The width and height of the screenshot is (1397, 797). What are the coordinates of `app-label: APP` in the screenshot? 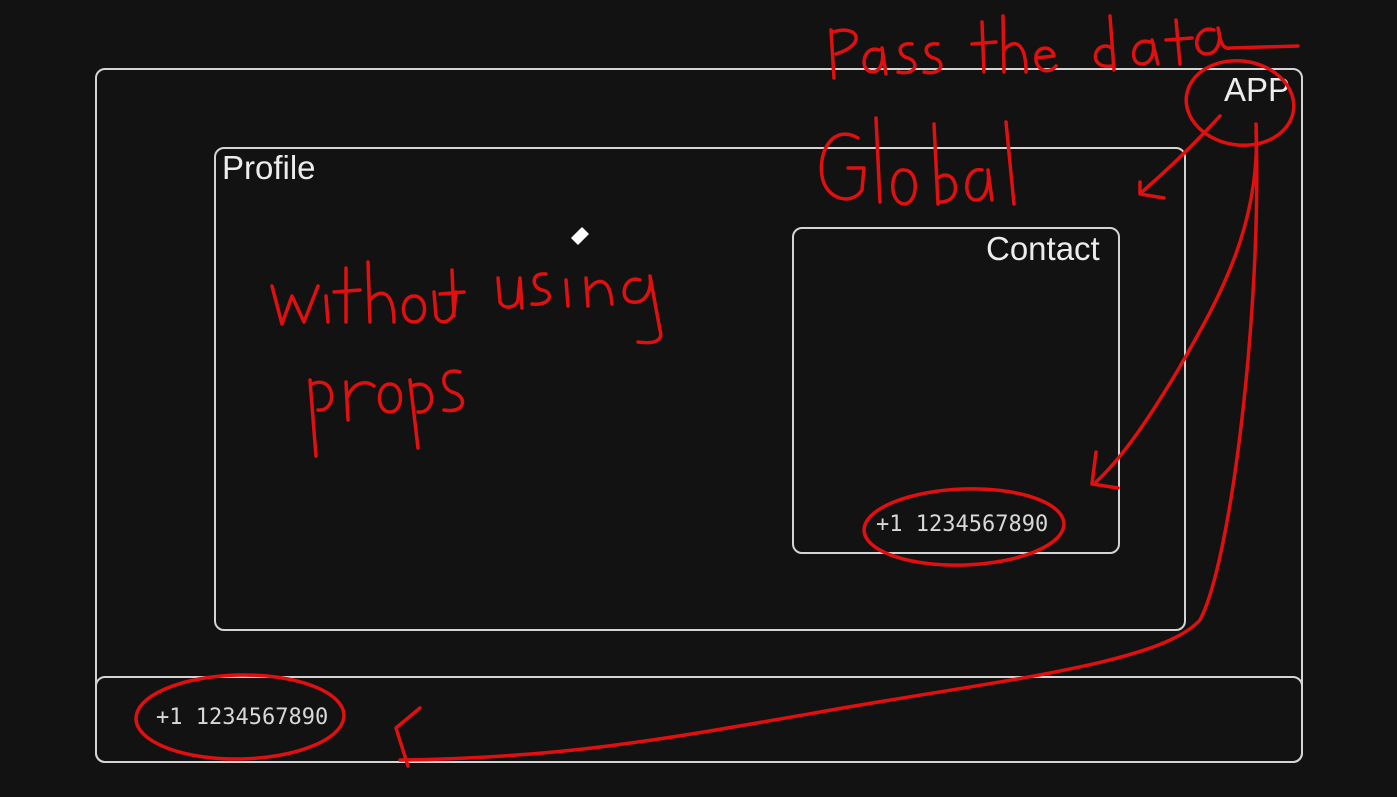 It's located at (1257, 89).